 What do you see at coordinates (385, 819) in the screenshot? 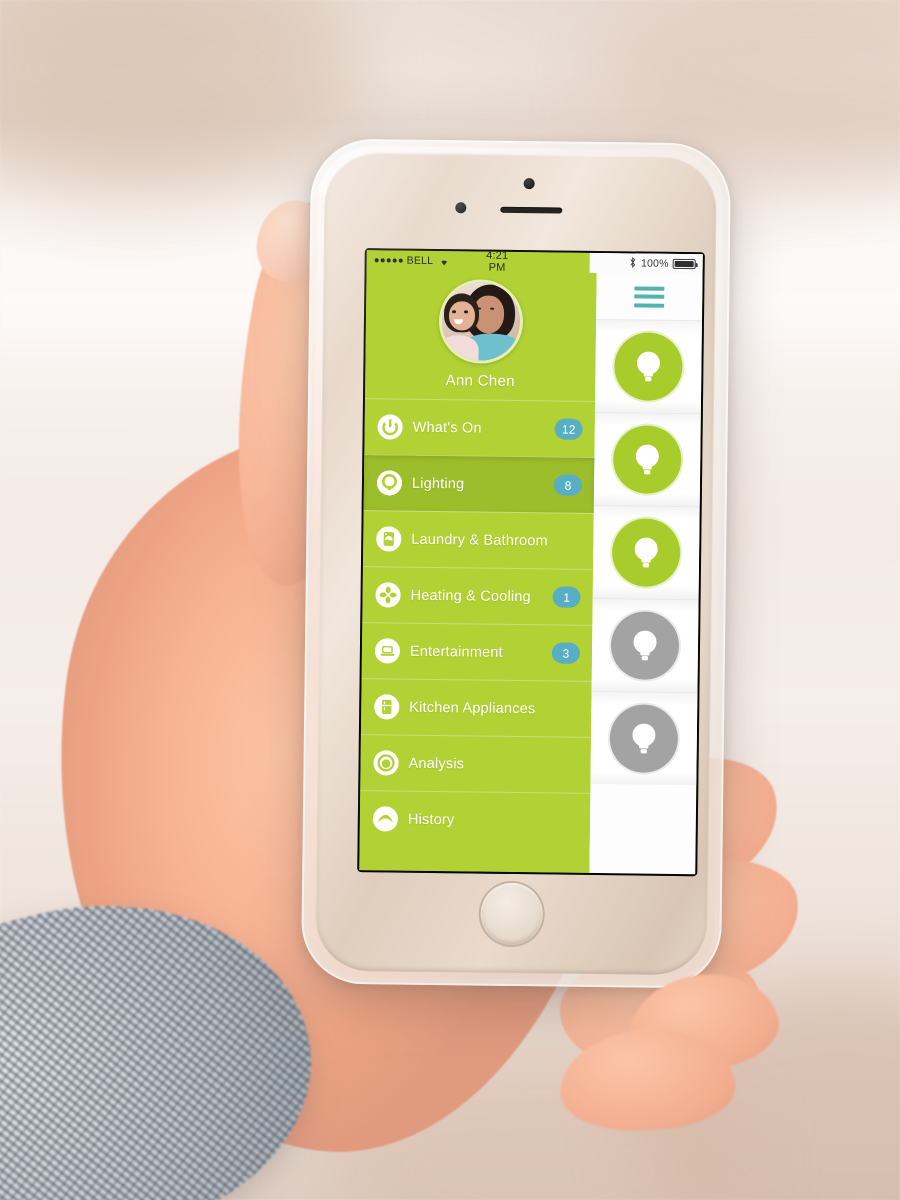
I see `history-icon` at bounding box center [385, 819].